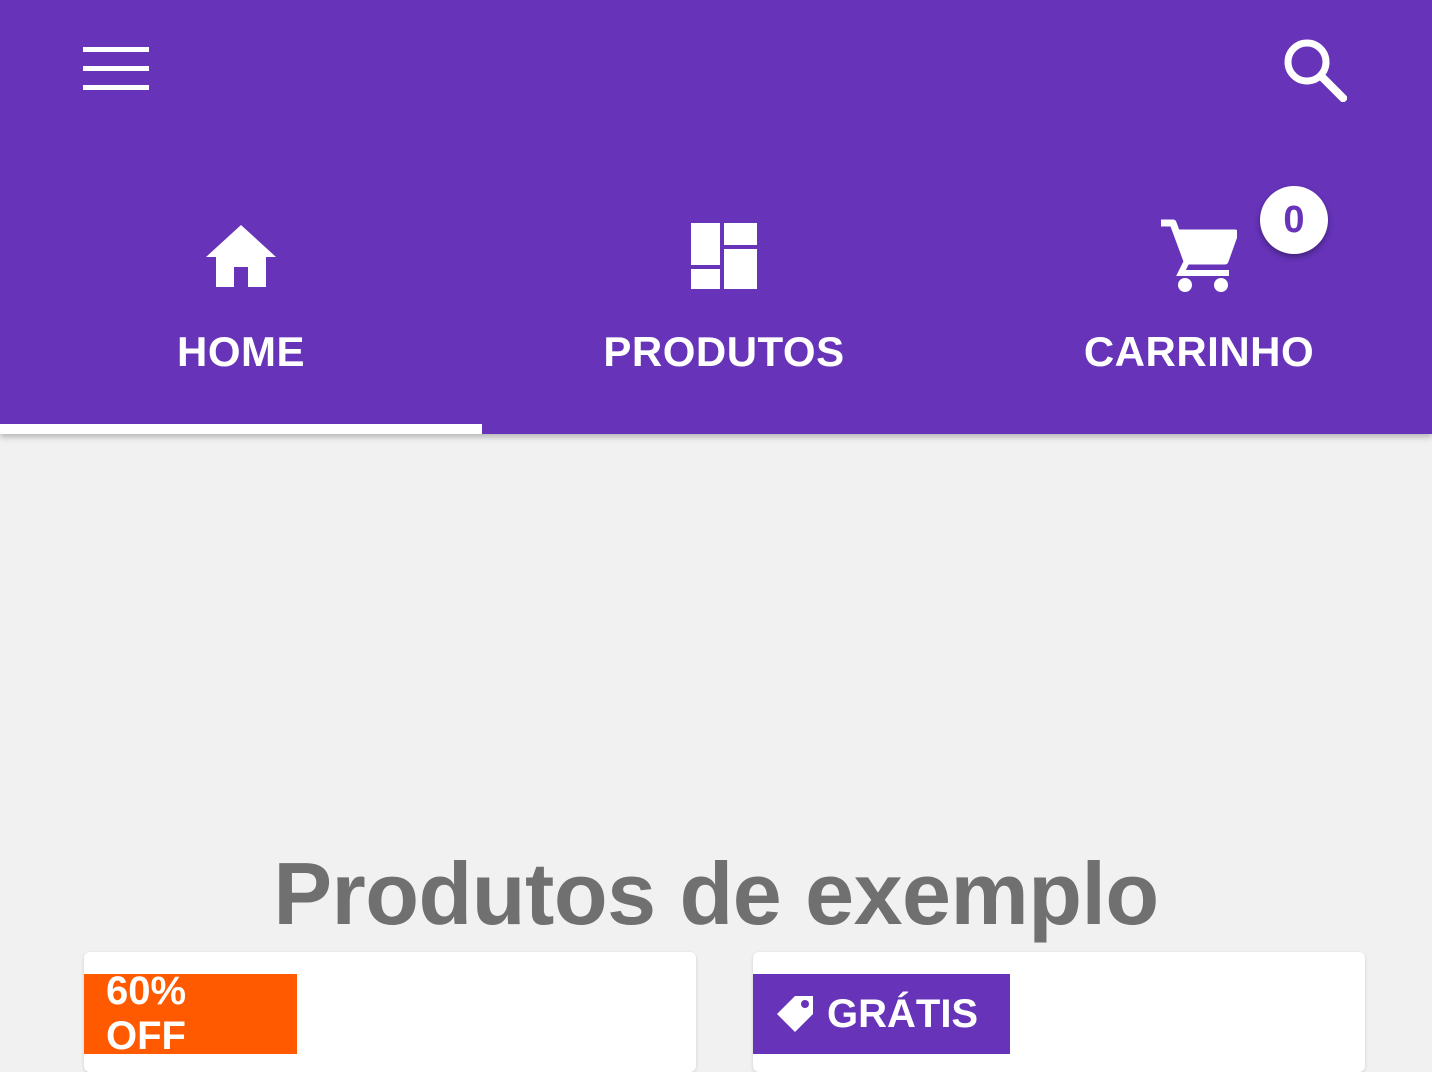  What do you see at coordinates (241, 307) in the screenshot?
I see `tab-home: HOME` at bounding box center [241, 307].